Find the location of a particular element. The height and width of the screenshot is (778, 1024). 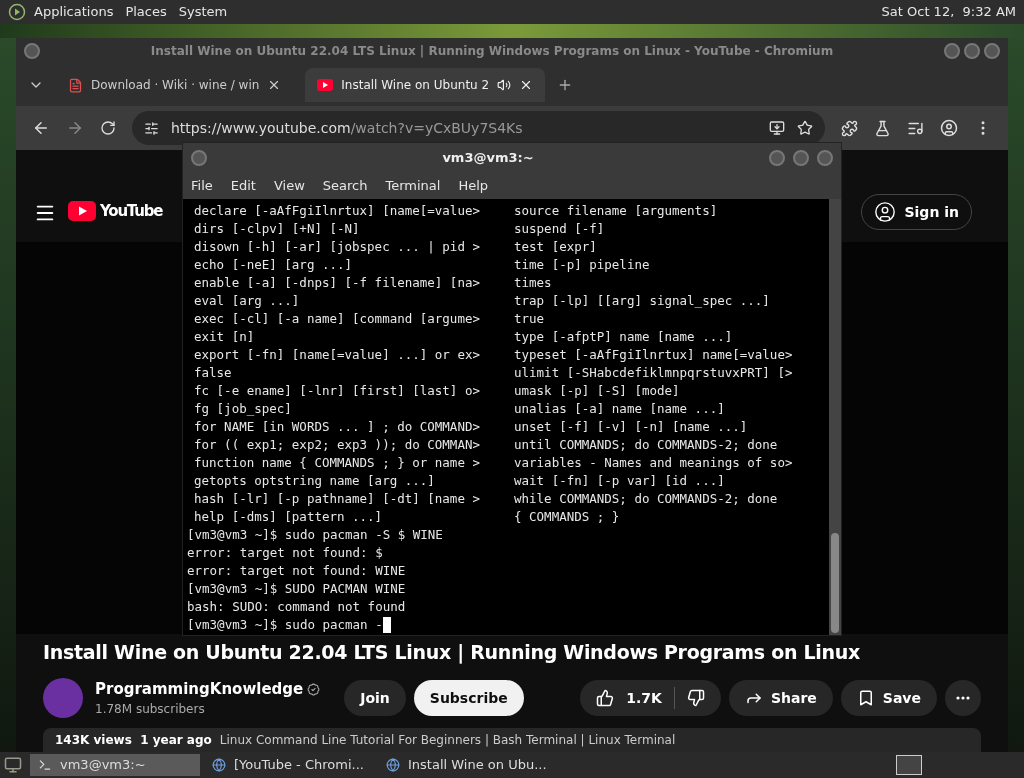

terminal-line: [vm3@vm3 ~]$ sudo pacman - is located at coordinates (285, 625).